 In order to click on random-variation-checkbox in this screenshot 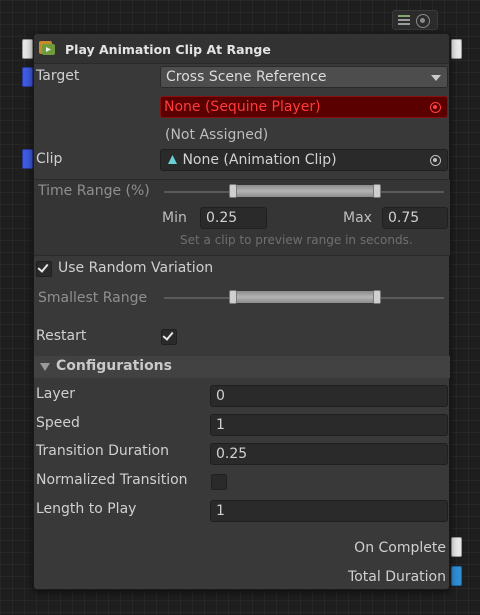, I will do `click(44, 269)`.